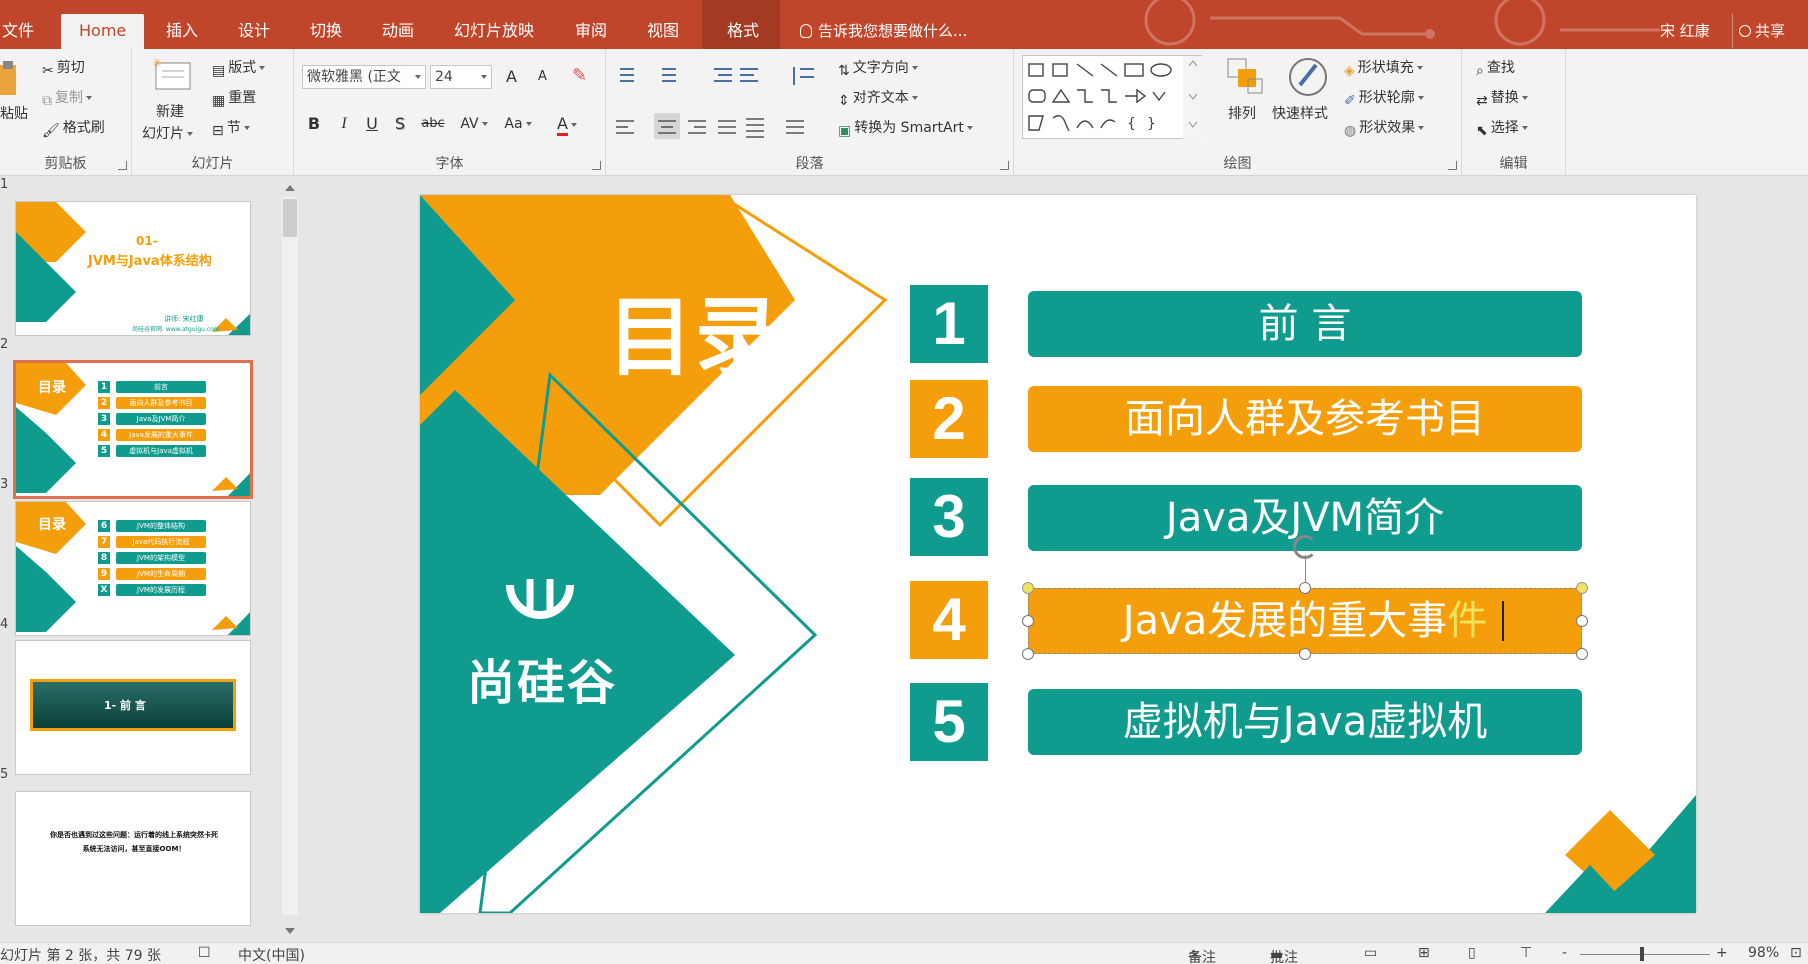 This screenshot has width=1808, height=964. I want to click on resize-handle-bottom, so click(1305, 654).